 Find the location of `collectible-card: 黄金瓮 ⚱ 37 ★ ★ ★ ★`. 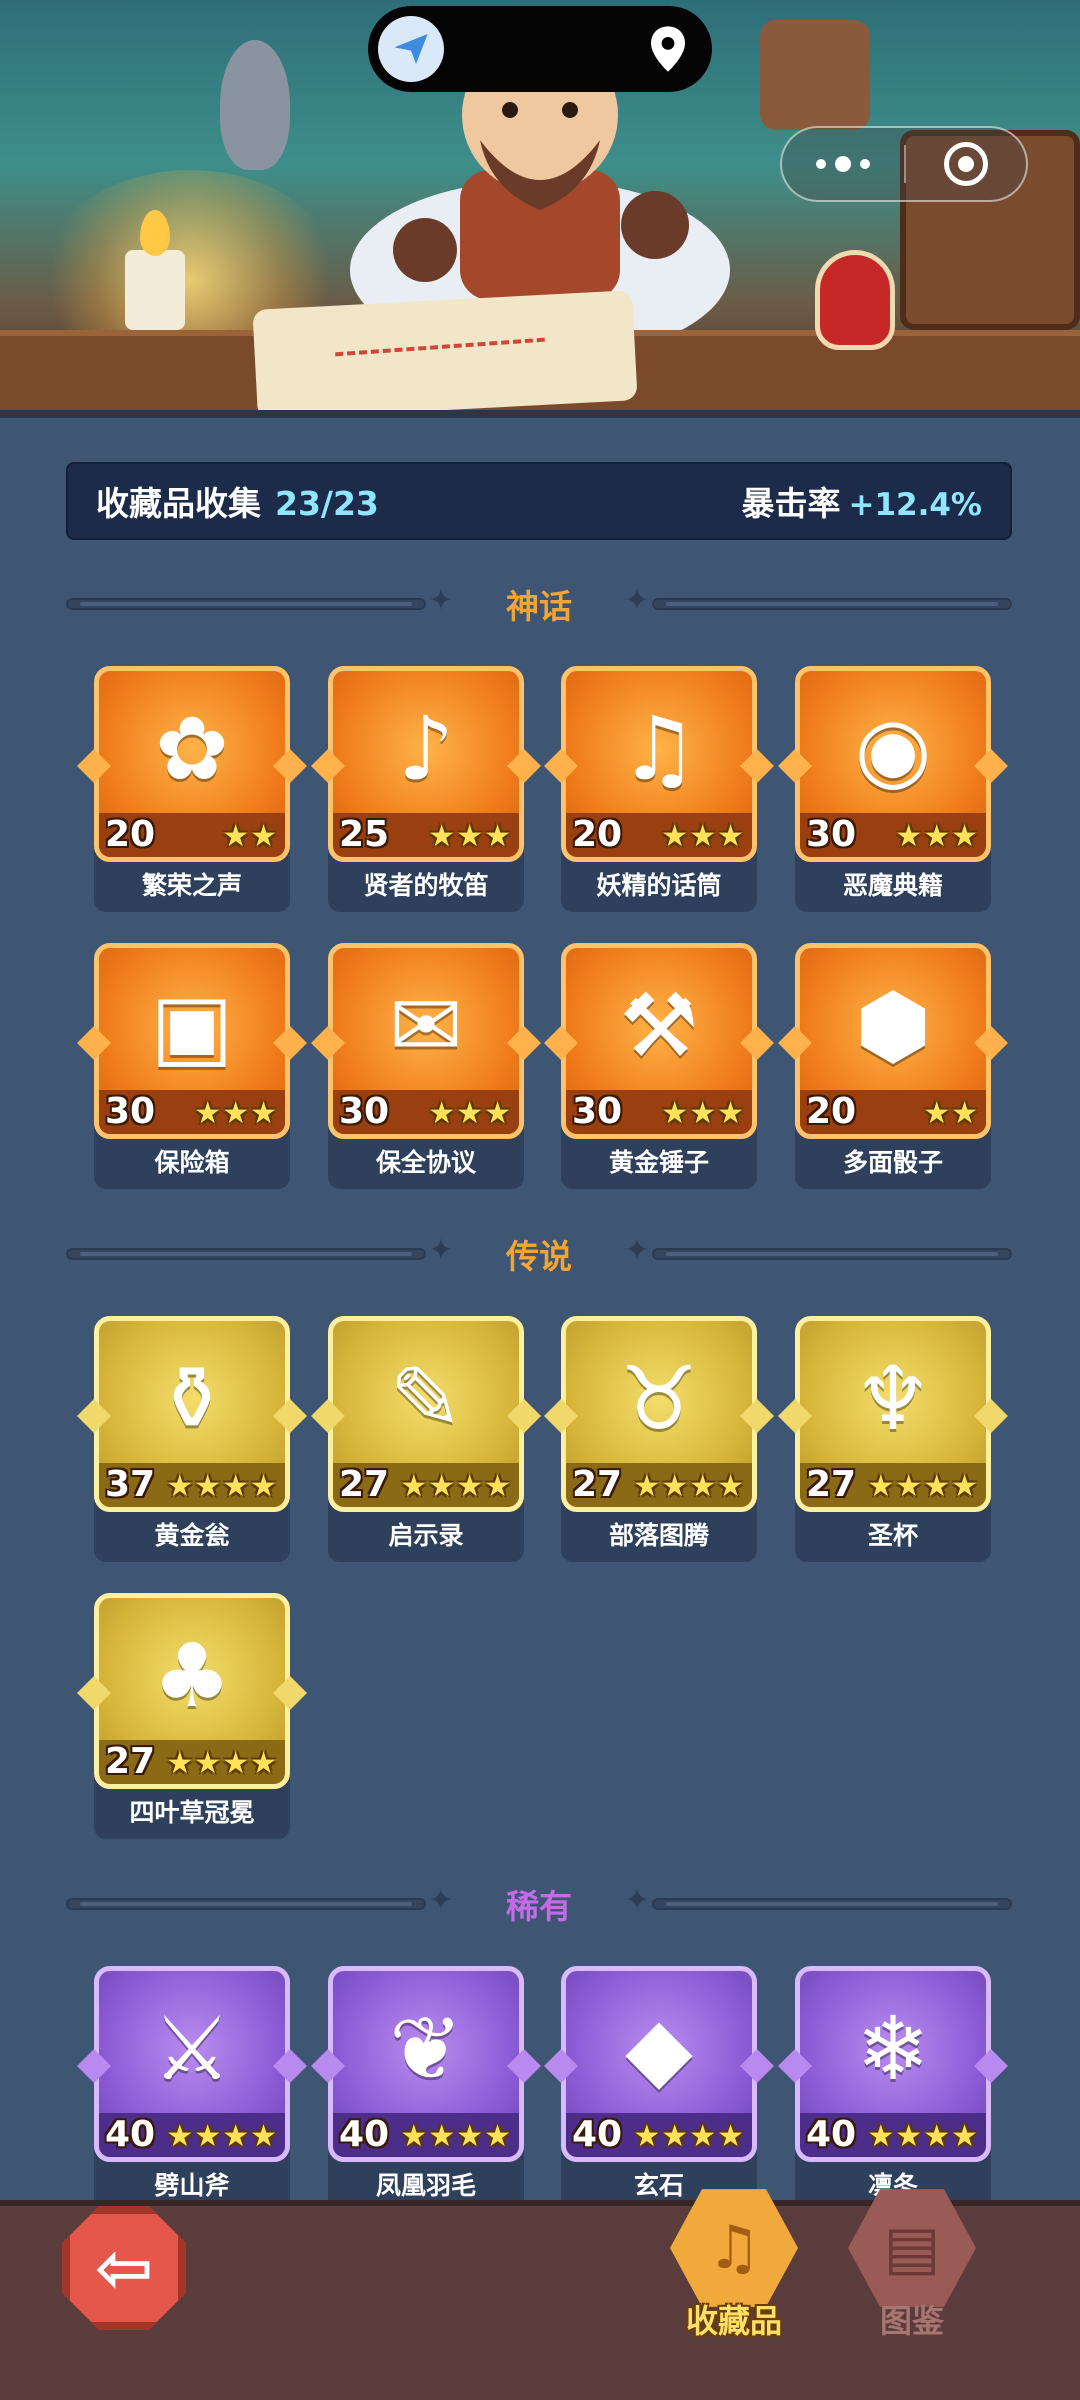

collectible-card: 黄金瓮 ⚱ 37 ★ ★ ★ ★ is located at coordinates (192, 1439).